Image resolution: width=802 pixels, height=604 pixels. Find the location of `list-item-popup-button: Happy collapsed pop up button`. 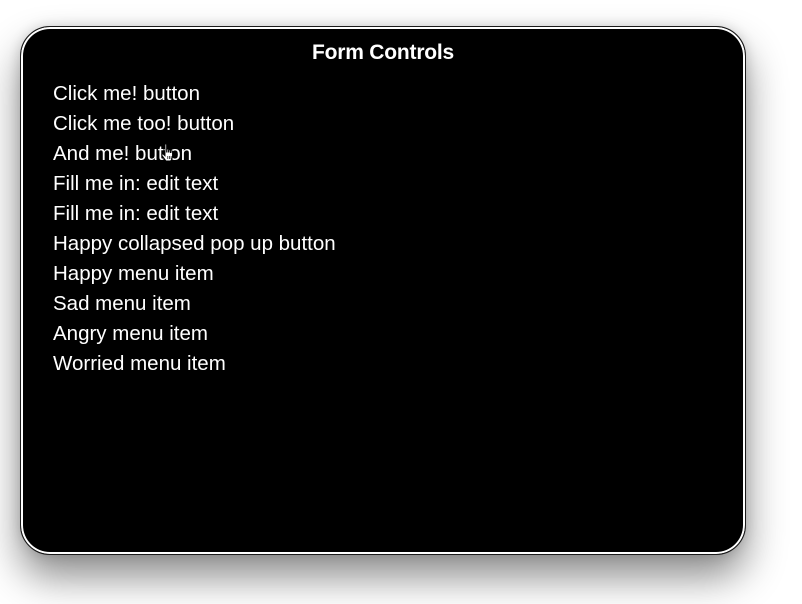

list-item-popup-button: Happy collapsed pop up button is located at coordinates (194, 244).